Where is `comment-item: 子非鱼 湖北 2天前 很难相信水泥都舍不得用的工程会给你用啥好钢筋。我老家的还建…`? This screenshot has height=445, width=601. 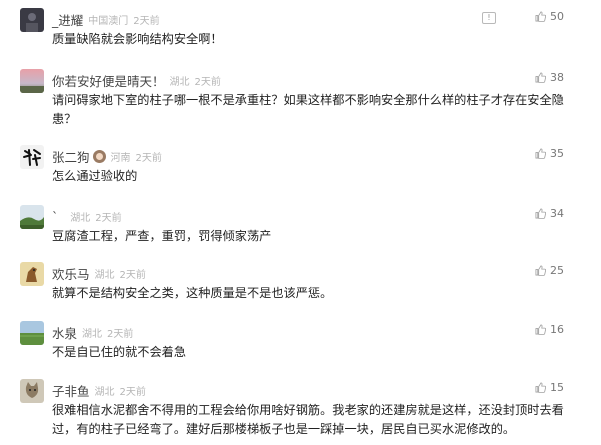 comment-item: 子非鱼 湖北 2天前 很难相信水泥都舍不得用的工程会给你用啥好钢筋。我老家的还建… is located at coordinates (300, 411).